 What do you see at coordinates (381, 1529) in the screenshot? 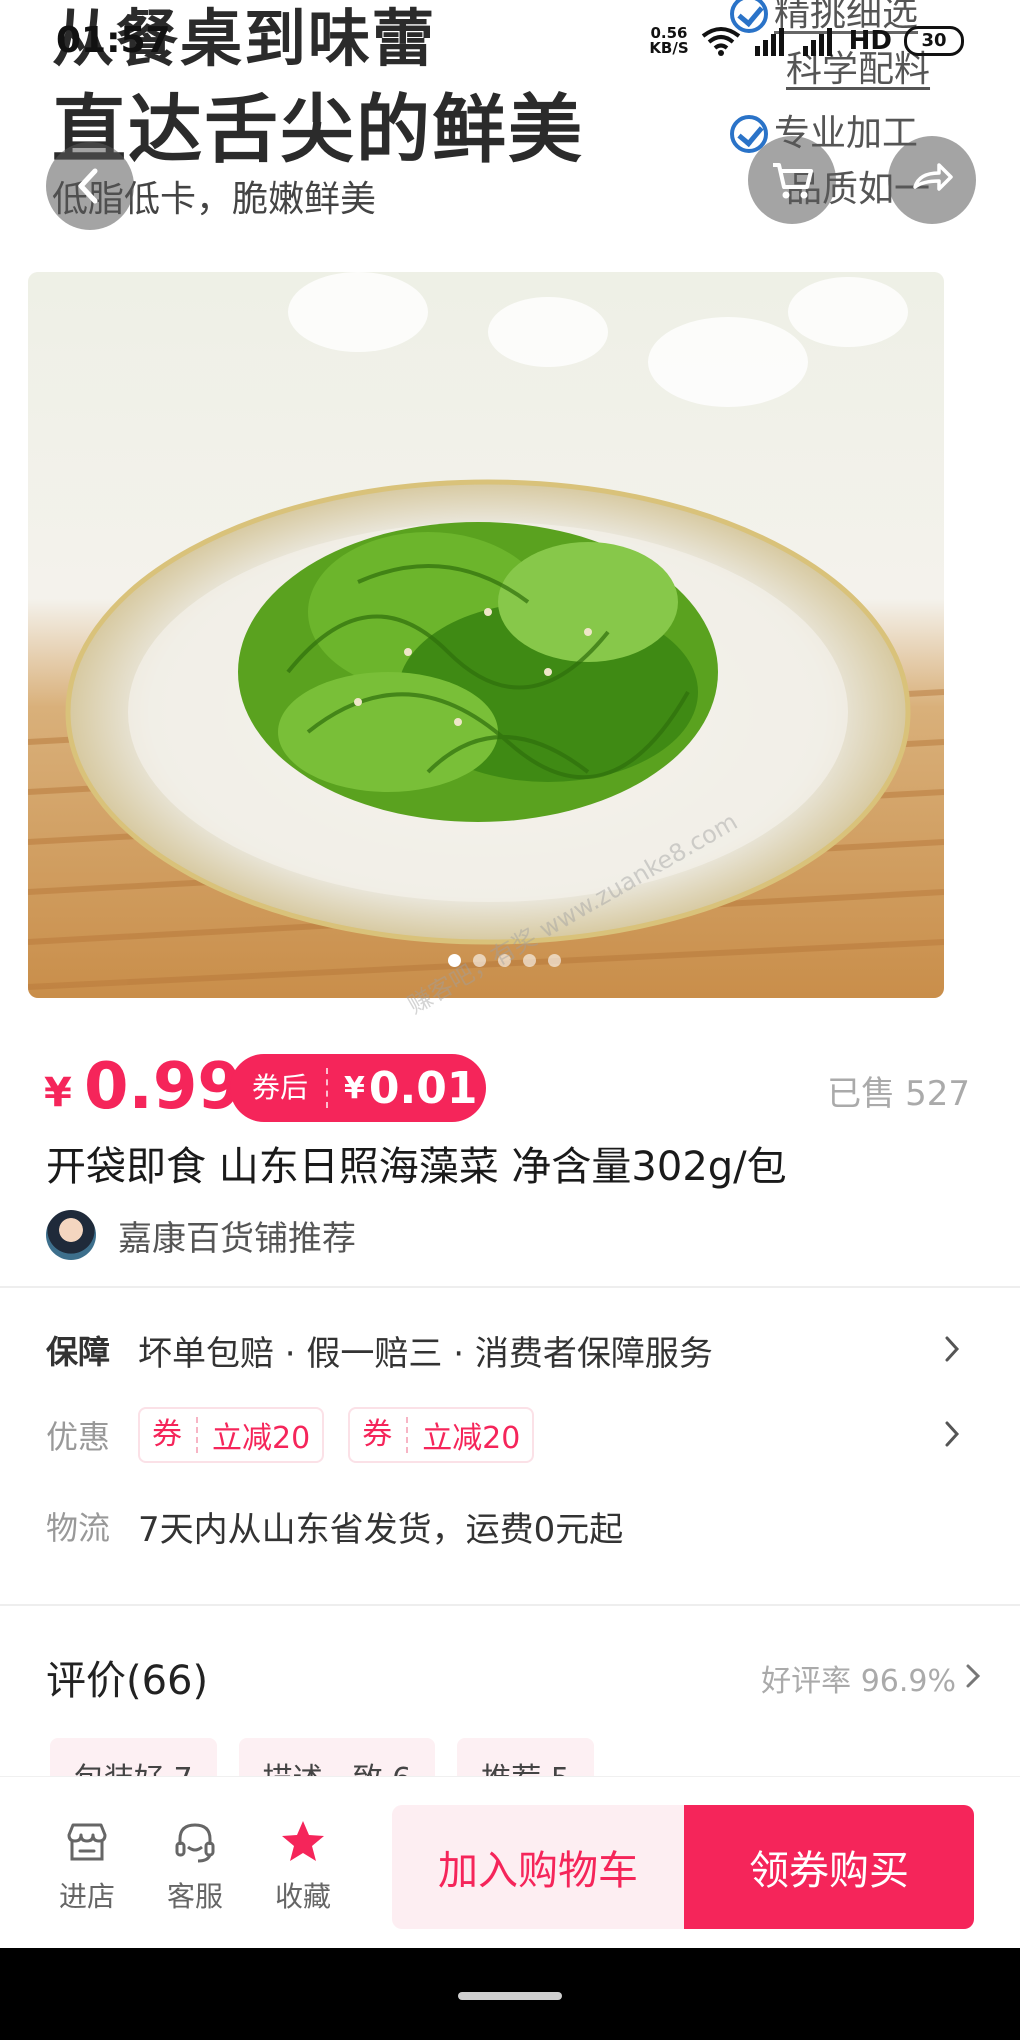
I see `logistics-text: 7天内从山东省发货，运费0元起` at bounding box center [381, 1529].